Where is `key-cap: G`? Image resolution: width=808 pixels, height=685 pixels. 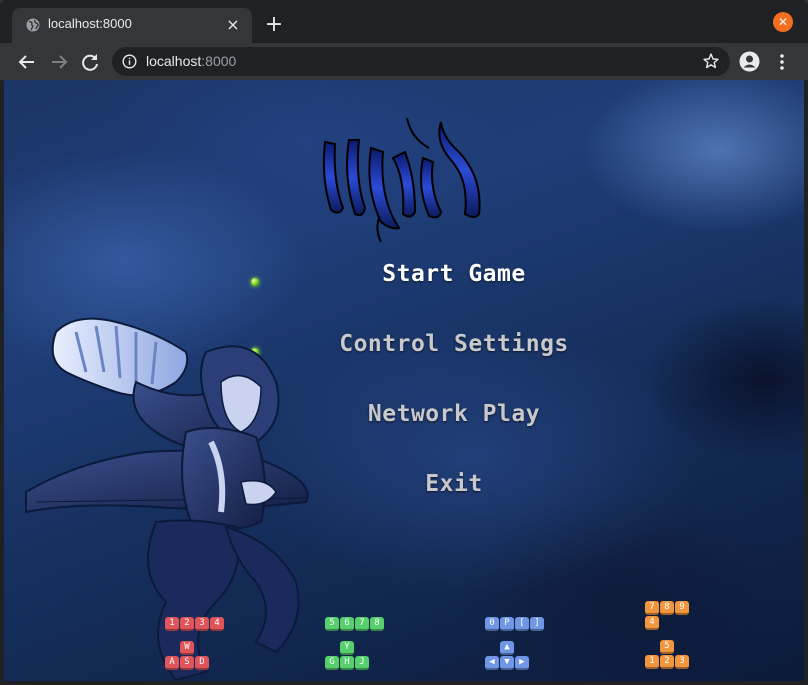
key-cap: G is located at coordinates (332, 663).